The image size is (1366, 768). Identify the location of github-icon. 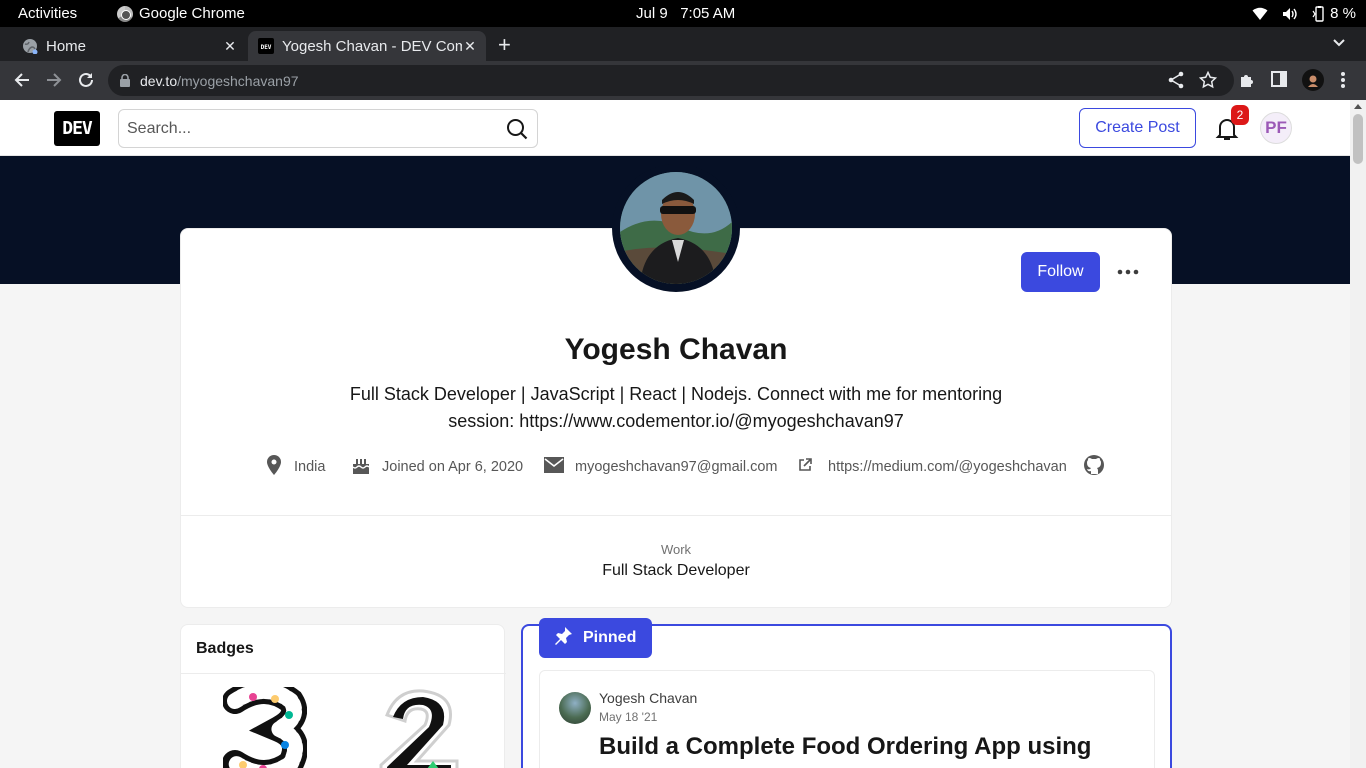
(1094, 467).